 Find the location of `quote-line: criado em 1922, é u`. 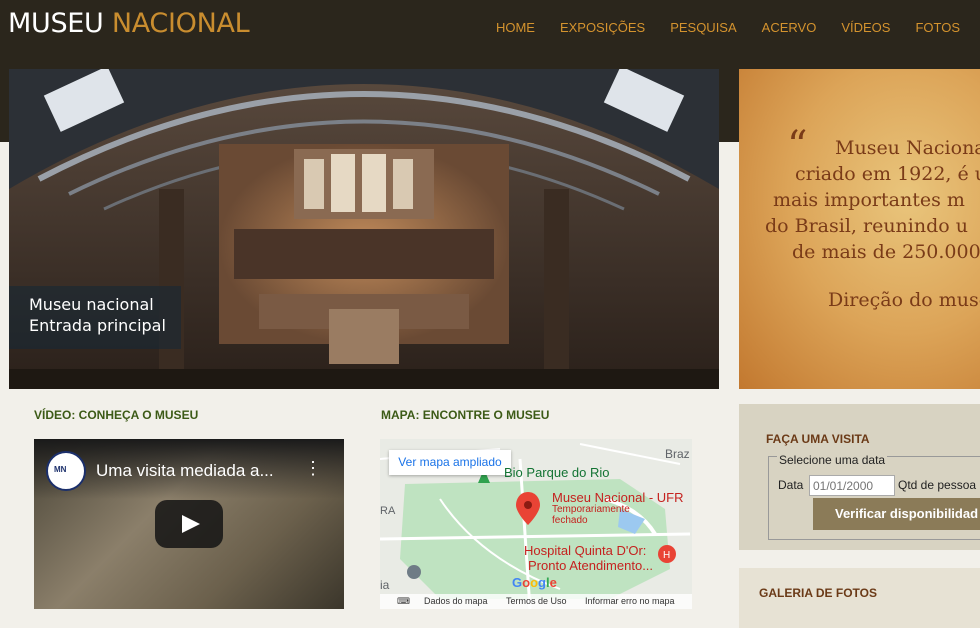

quote-line: criado em 1922, é u is located at coordinates (887, 174).